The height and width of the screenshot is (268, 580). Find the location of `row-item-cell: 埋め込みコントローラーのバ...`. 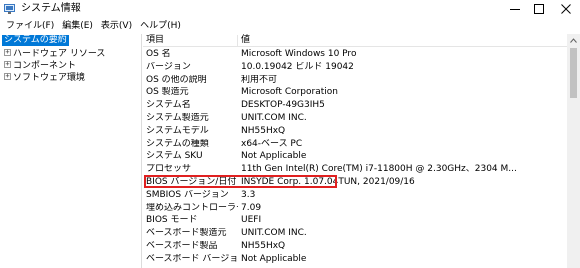

row-item-cell: 埋め込みコントローラーのバ... is located at coordinates (192, 207).